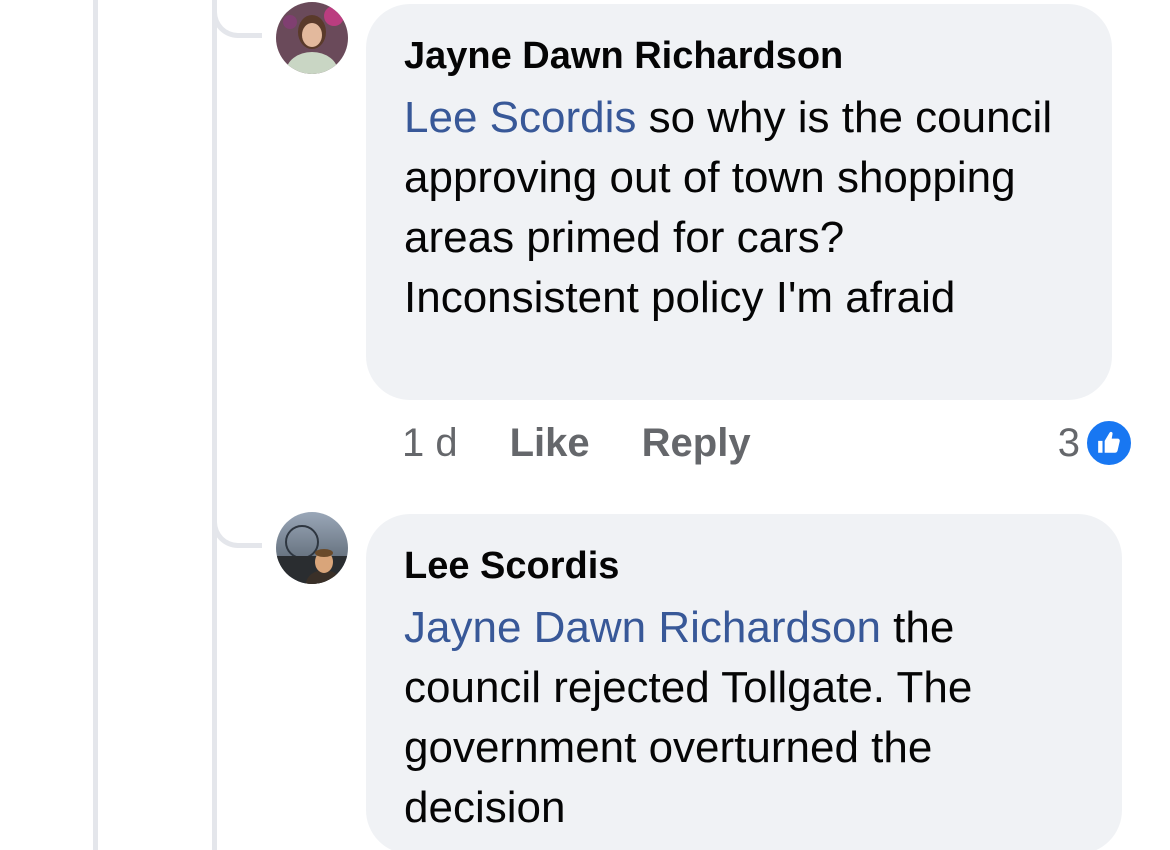 The image size is (1170, 850). What do you see at coordinates (430, 443) in the screenshot?
I see `comment-timestamp: 1 d` at bounding box center [430, 443].